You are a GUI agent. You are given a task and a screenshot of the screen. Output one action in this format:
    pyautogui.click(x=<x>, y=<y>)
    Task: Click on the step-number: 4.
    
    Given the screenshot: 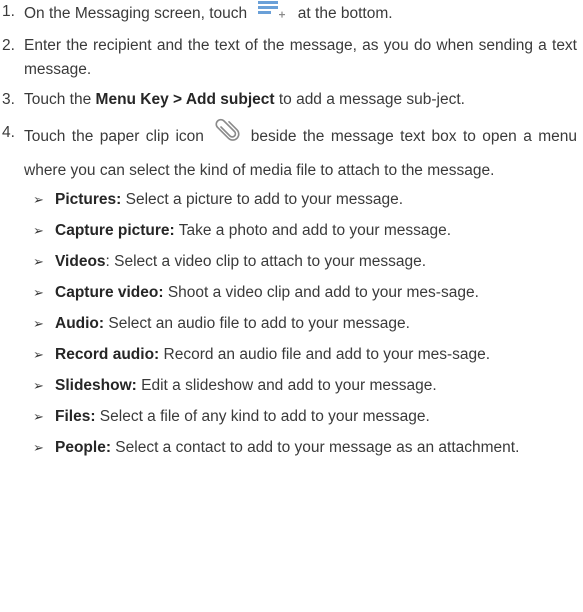 What is the action you would take?
    pyautogui.click(x=8, y=132)
    